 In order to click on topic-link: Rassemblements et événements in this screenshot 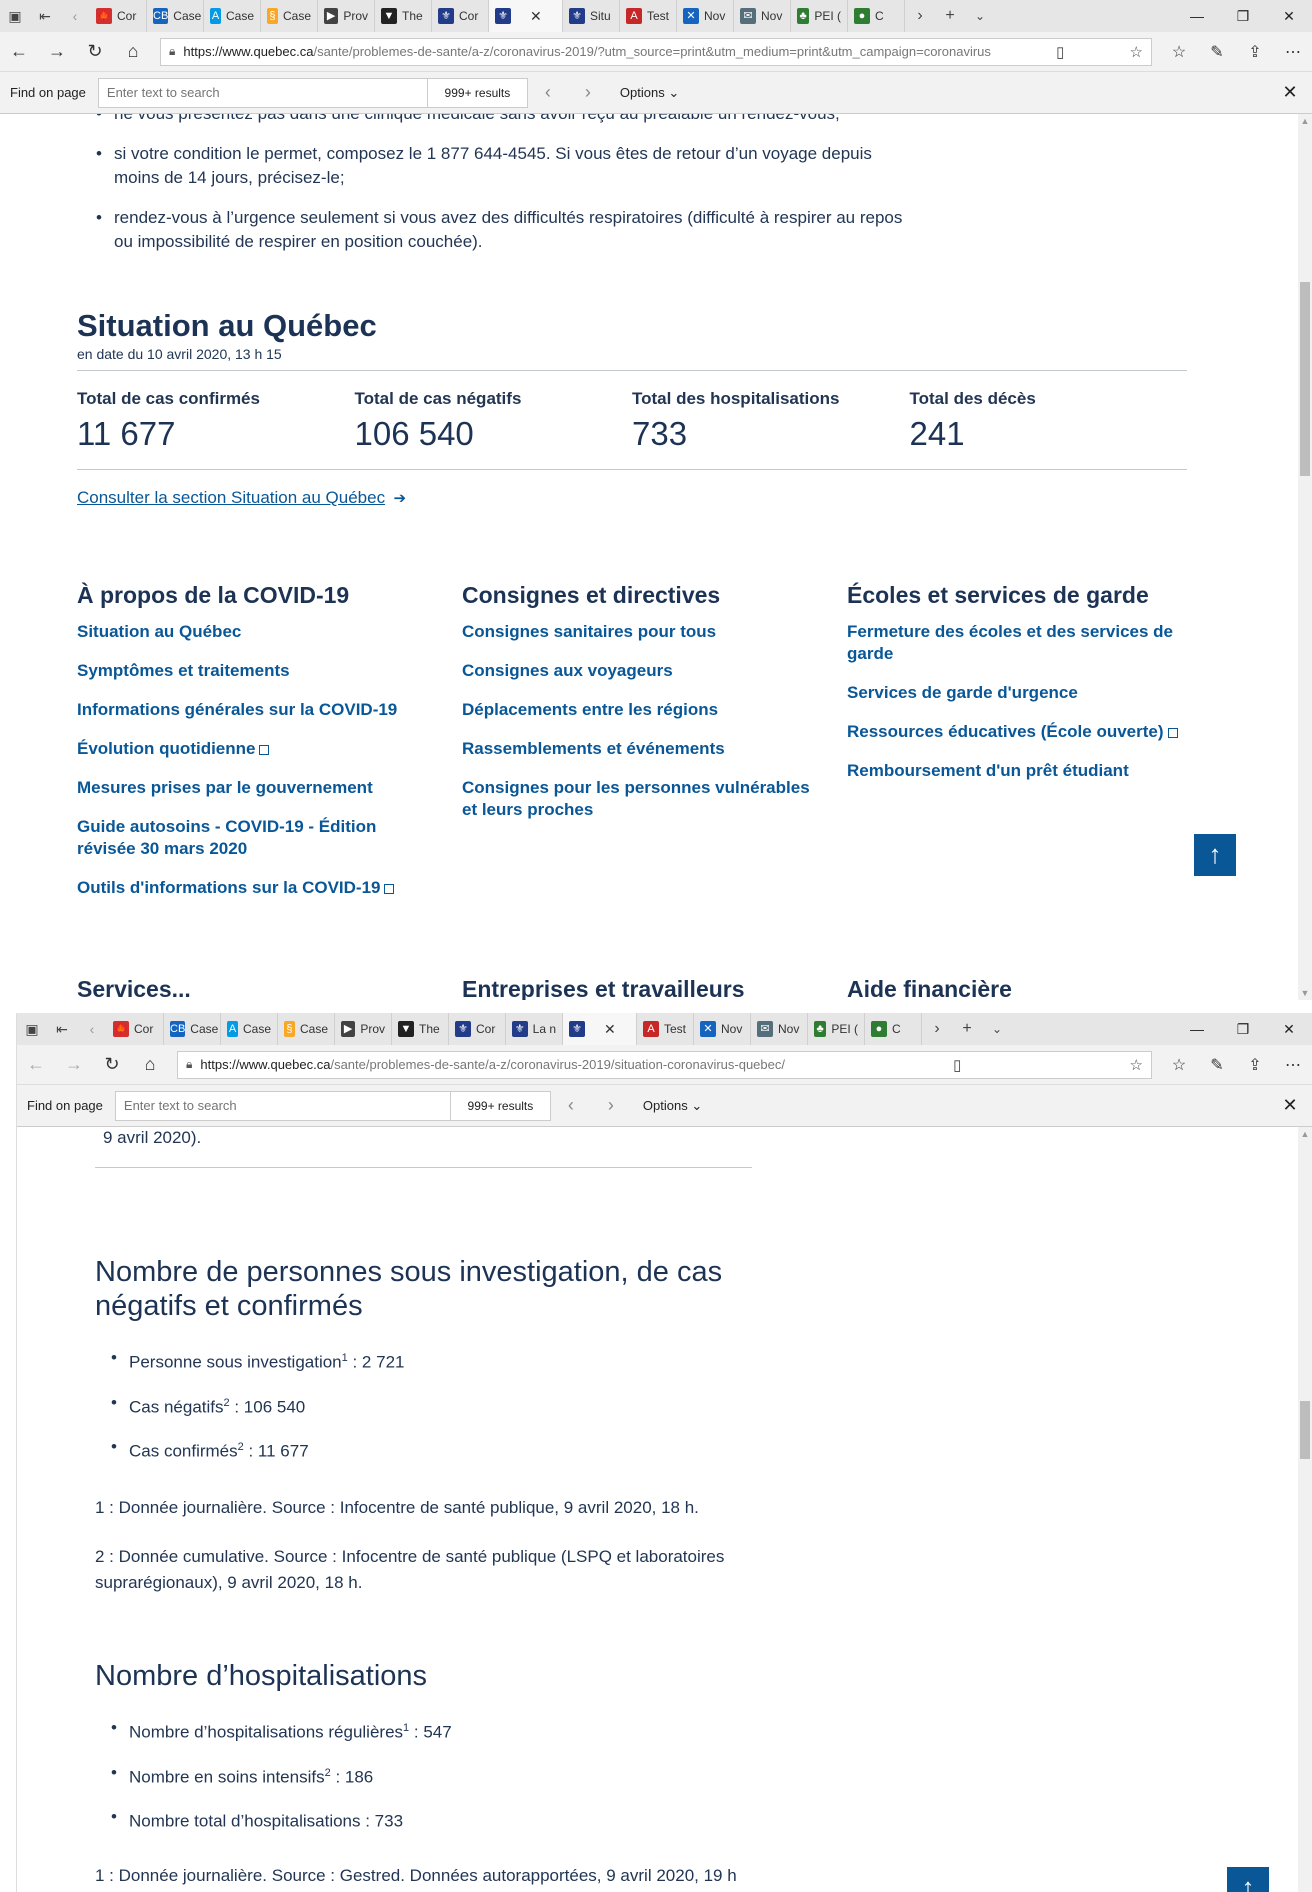, I will do `click(654, 749)`.